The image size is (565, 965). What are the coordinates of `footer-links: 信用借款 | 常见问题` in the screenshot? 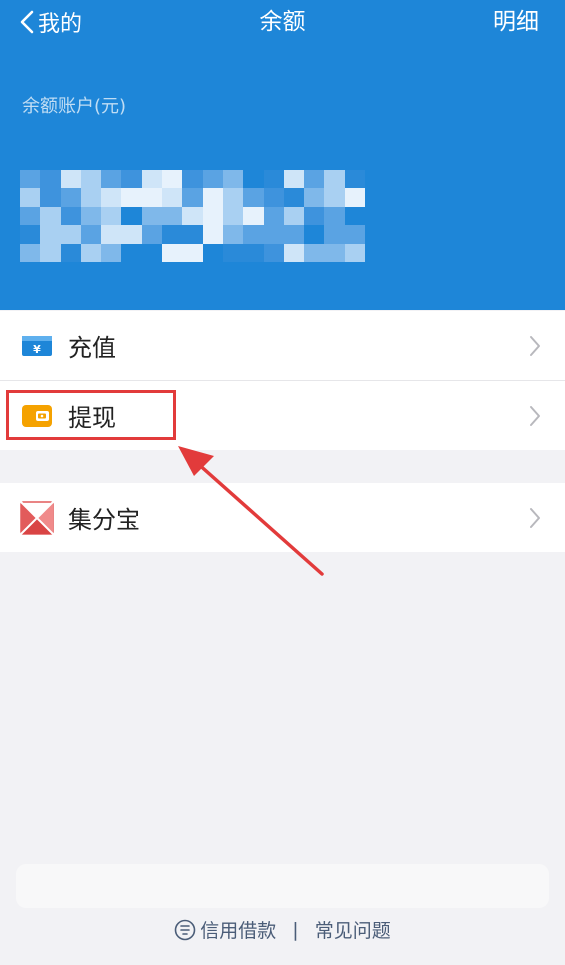 It's located at (282, 929).